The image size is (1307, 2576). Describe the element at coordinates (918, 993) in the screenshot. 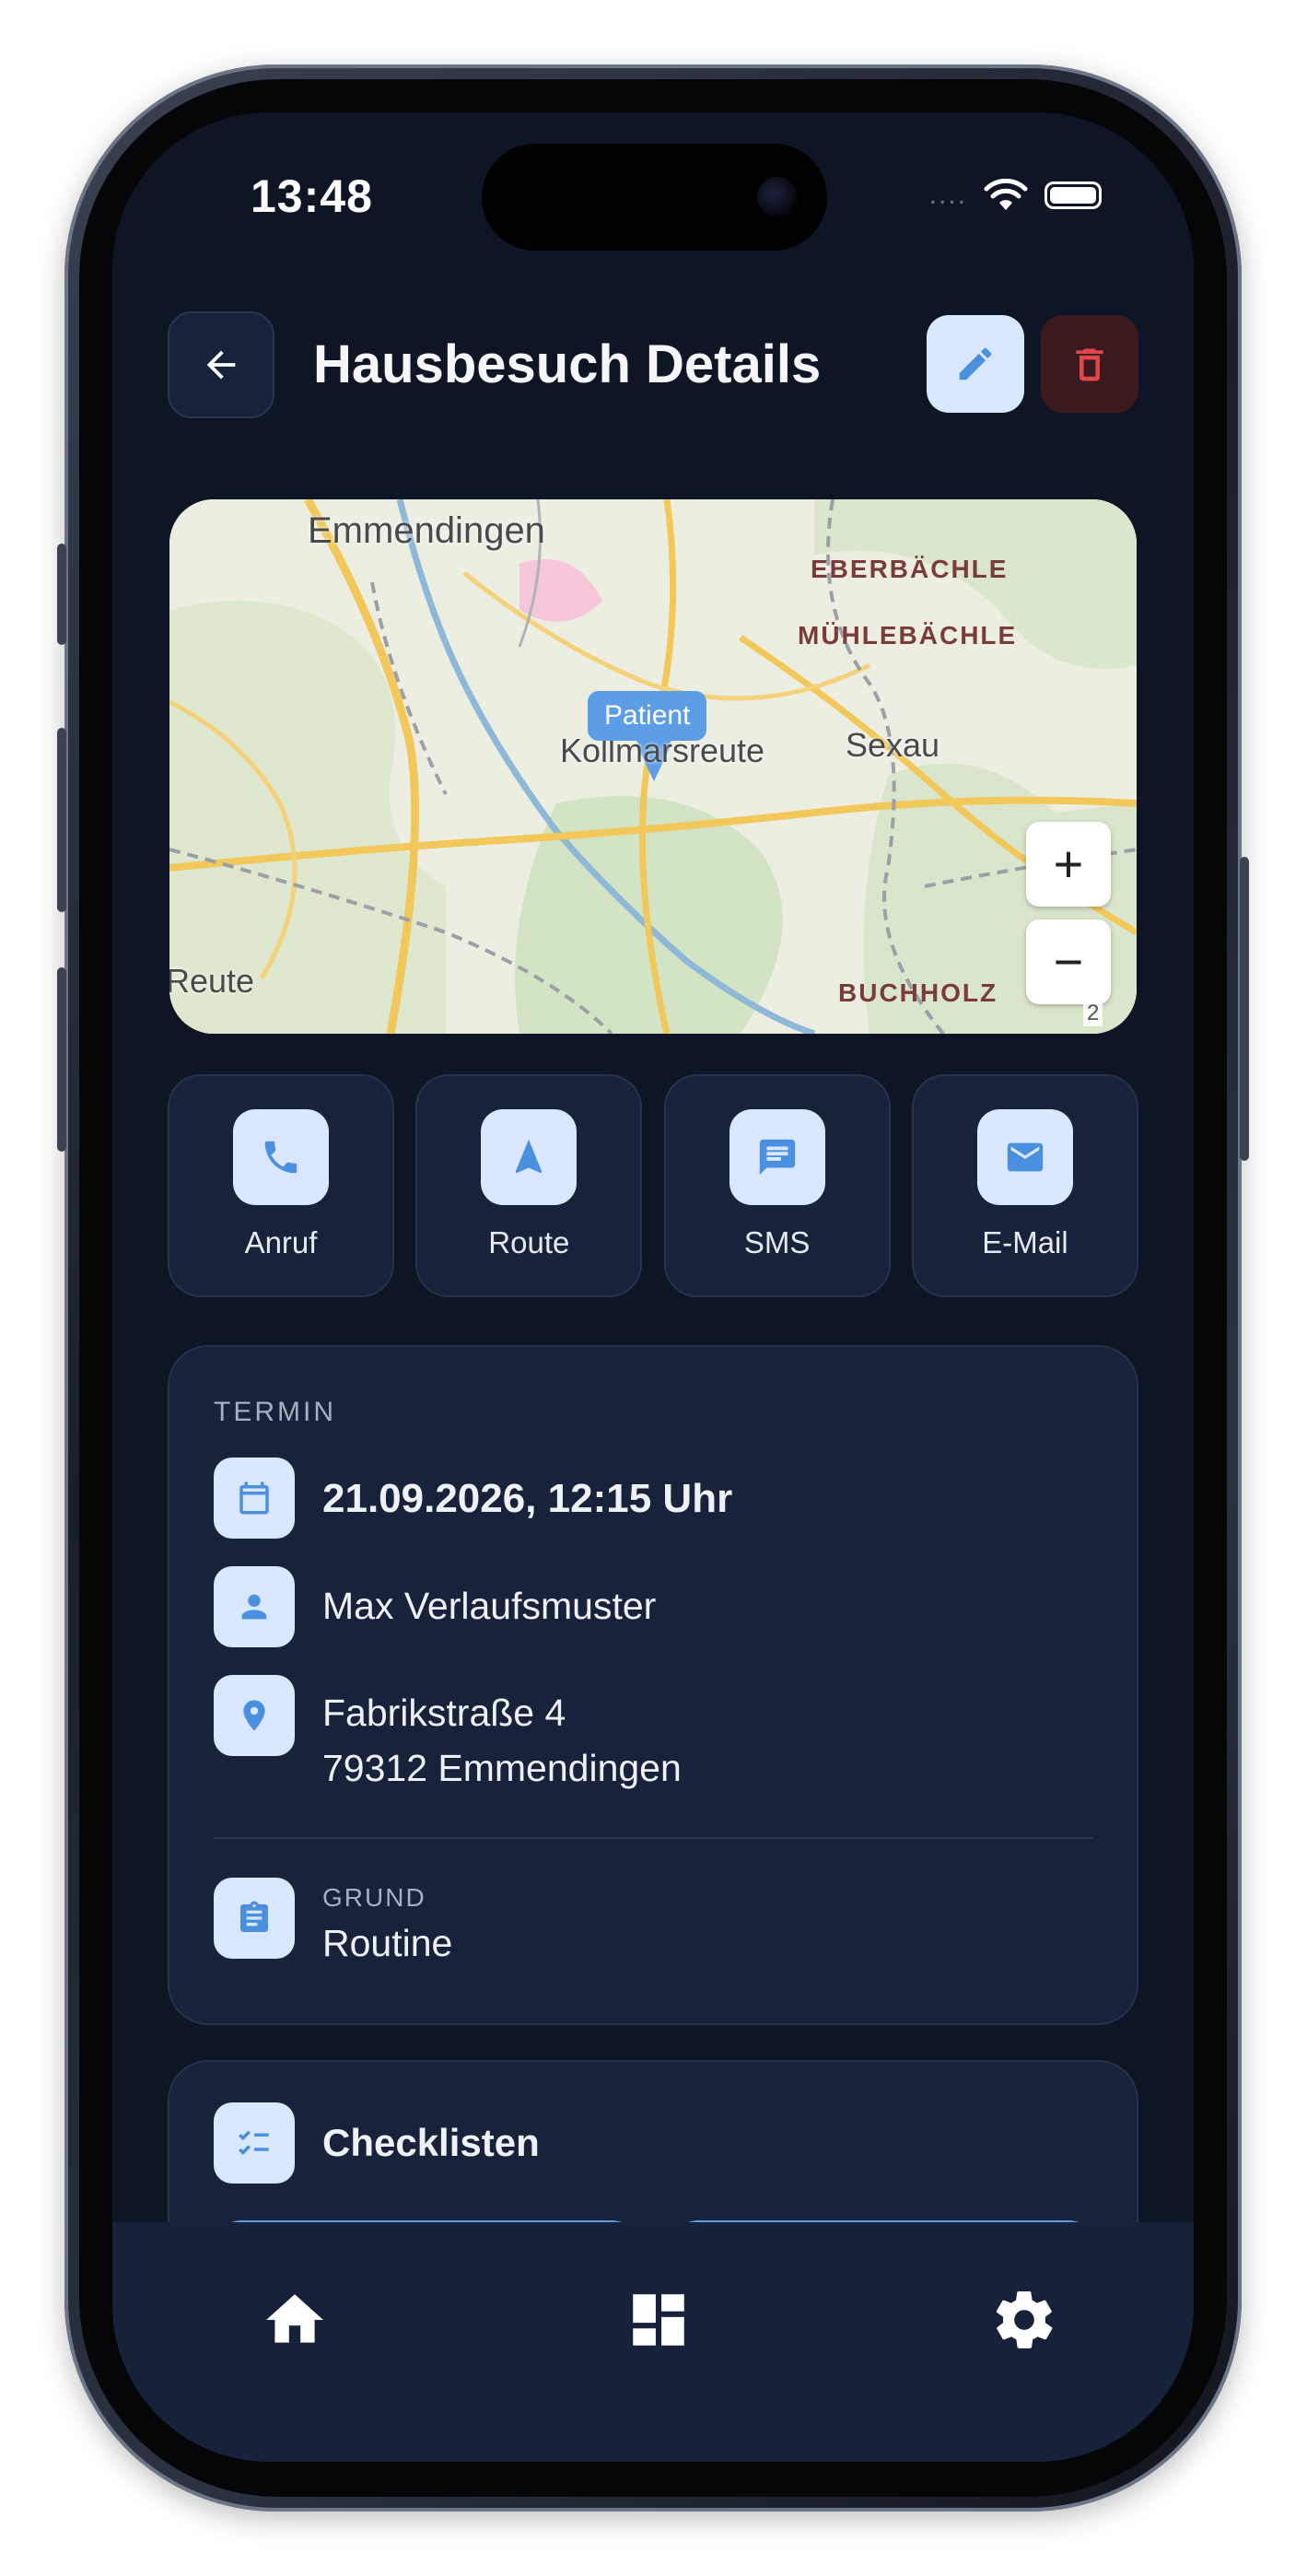

I see `map-label-buchholz: BUCHHOLZ` at that location.